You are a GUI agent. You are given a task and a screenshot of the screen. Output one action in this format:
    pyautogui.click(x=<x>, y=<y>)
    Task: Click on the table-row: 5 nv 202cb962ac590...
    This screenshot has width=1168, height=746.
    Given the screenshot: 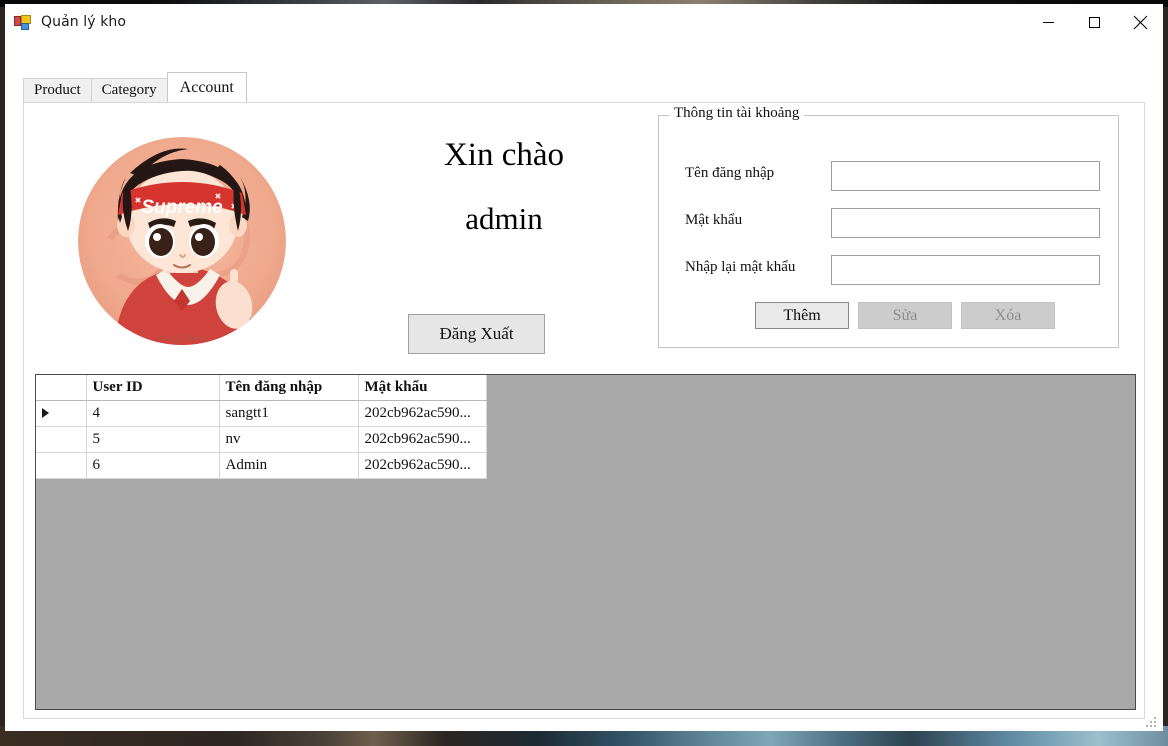 What is the action you would take?
    pyautogui.click(x=261, y=439)
    